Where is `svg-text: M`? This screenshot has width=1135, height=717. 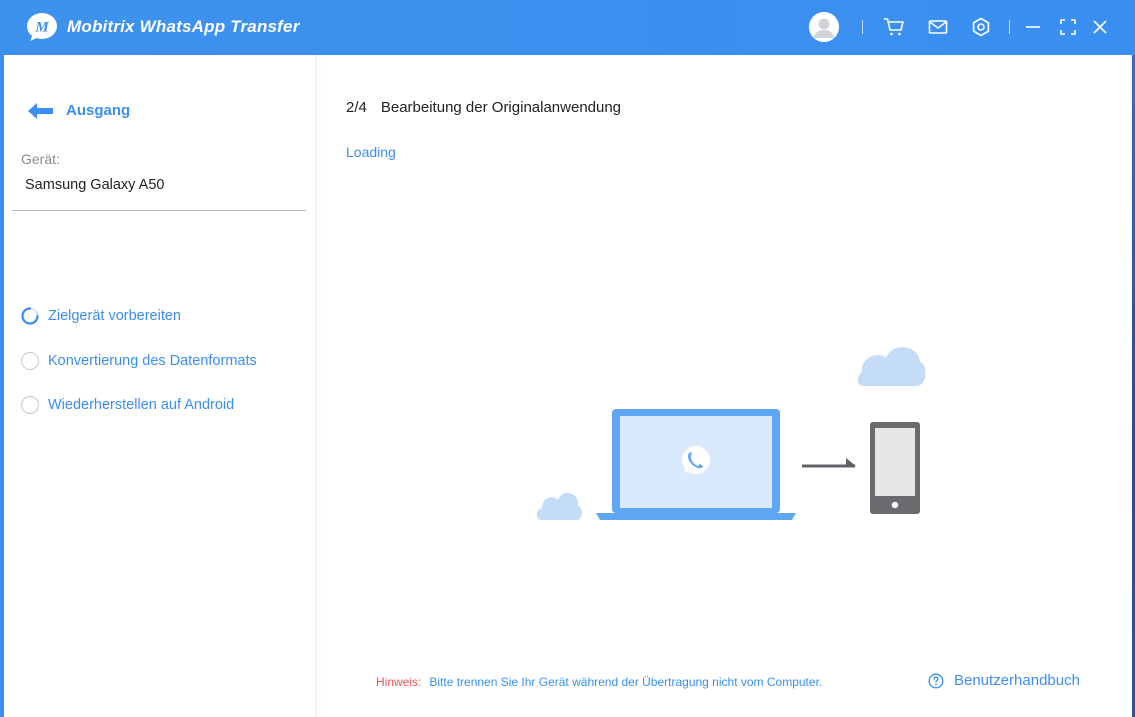 svg-text: M is located at coordinates (41, 28).